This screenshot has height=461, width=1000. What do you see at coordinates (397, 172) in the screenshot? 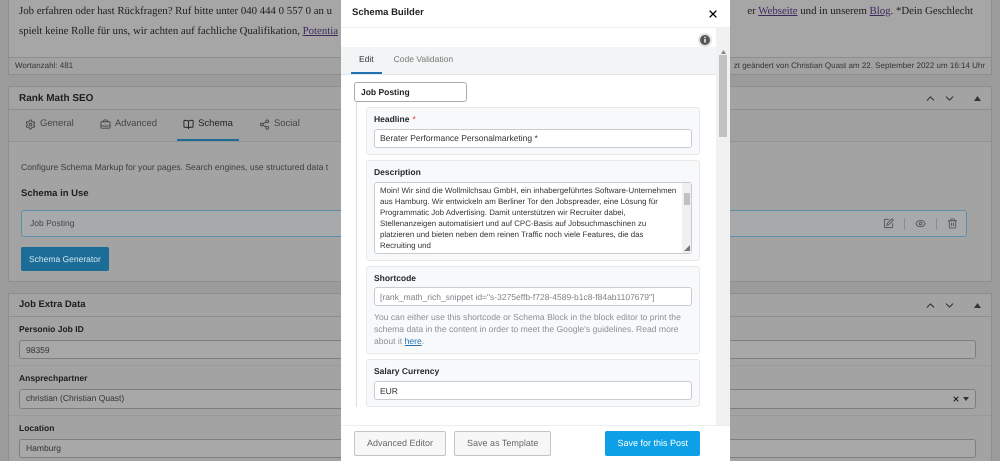
I see `field-label: Description` at bounding box center [397, 172].